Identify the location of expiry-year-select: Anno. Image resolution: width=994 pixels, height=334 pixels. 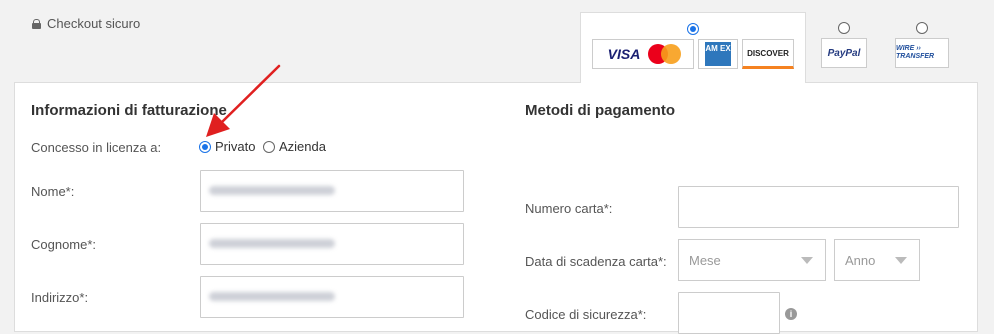
(877, 260).